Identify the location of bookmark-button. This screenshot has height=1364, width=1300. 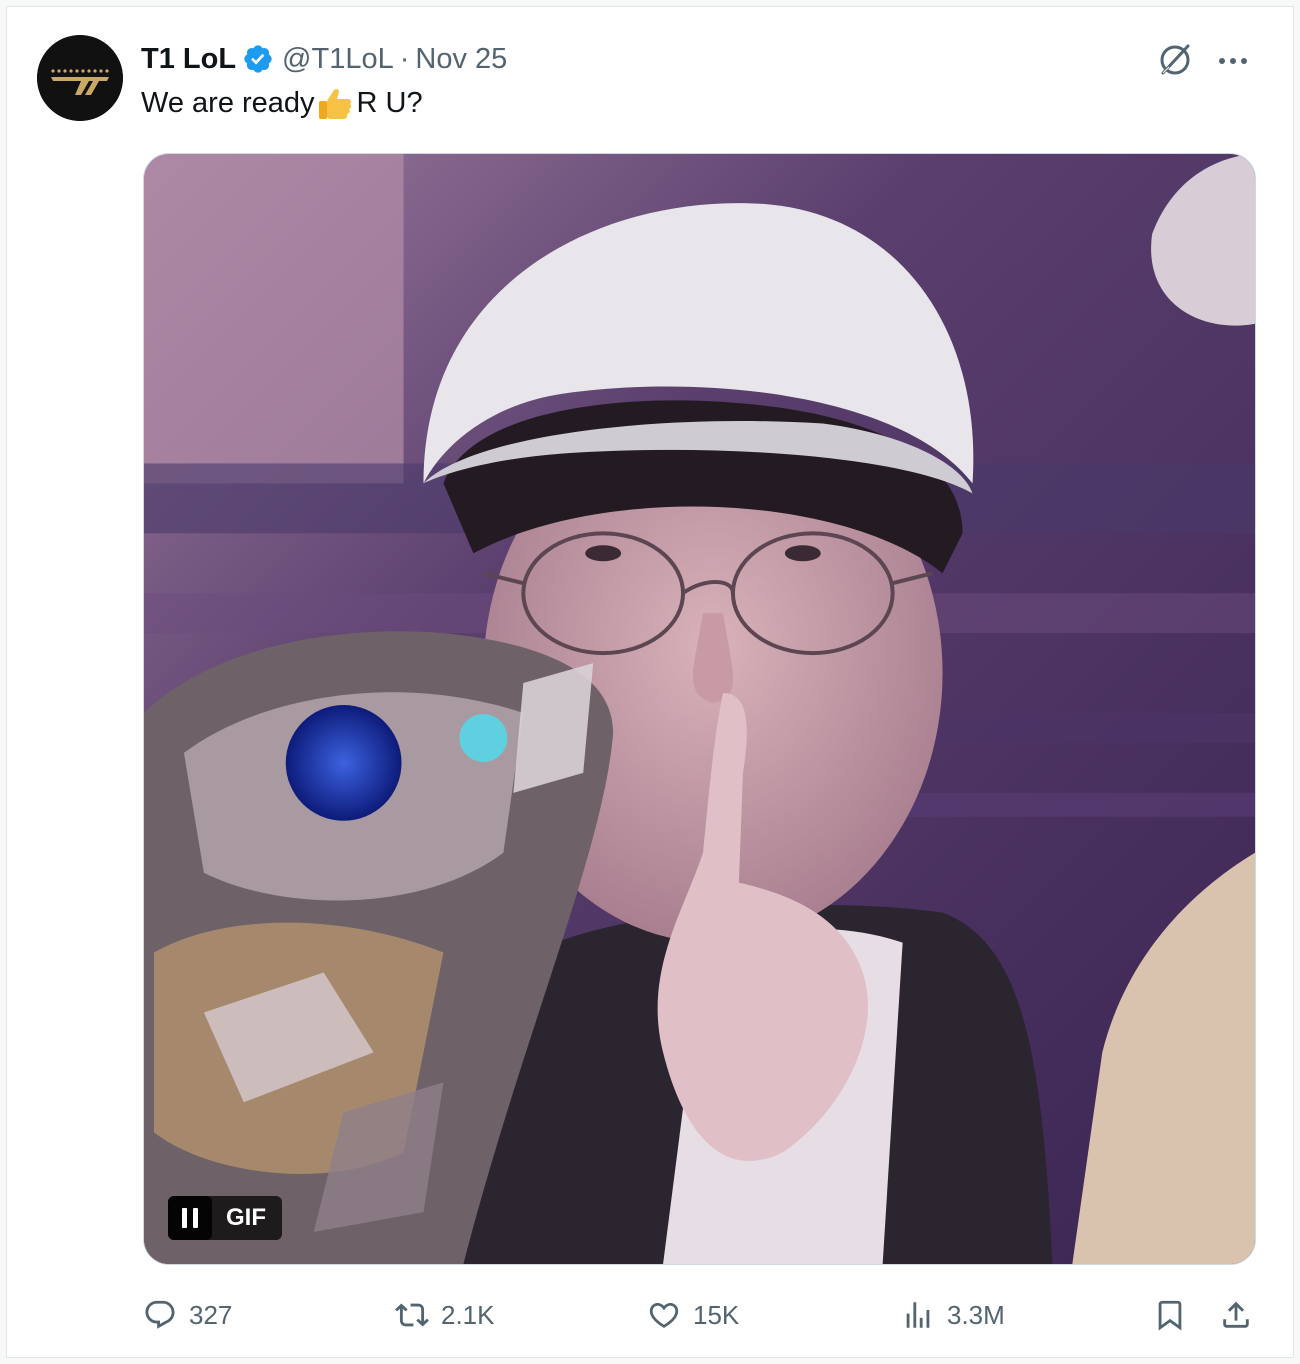
(1176, 1315).